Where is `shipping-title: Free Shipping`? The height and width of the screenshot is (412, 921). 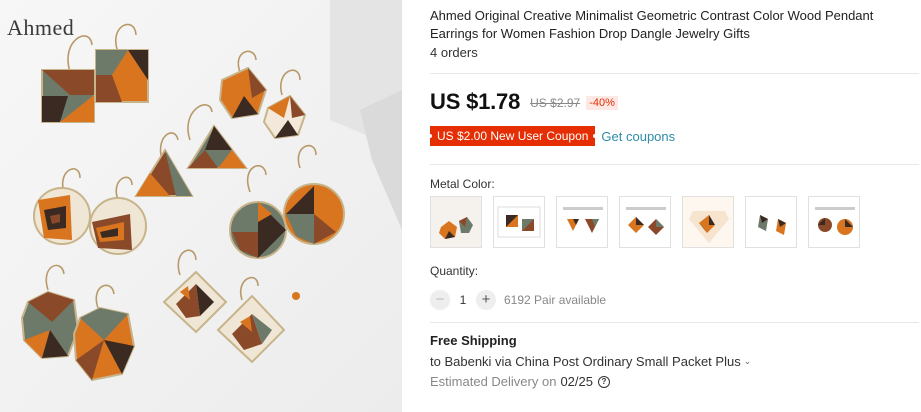
shipping-title: Free Shipping is located at coordinates (473, 340).